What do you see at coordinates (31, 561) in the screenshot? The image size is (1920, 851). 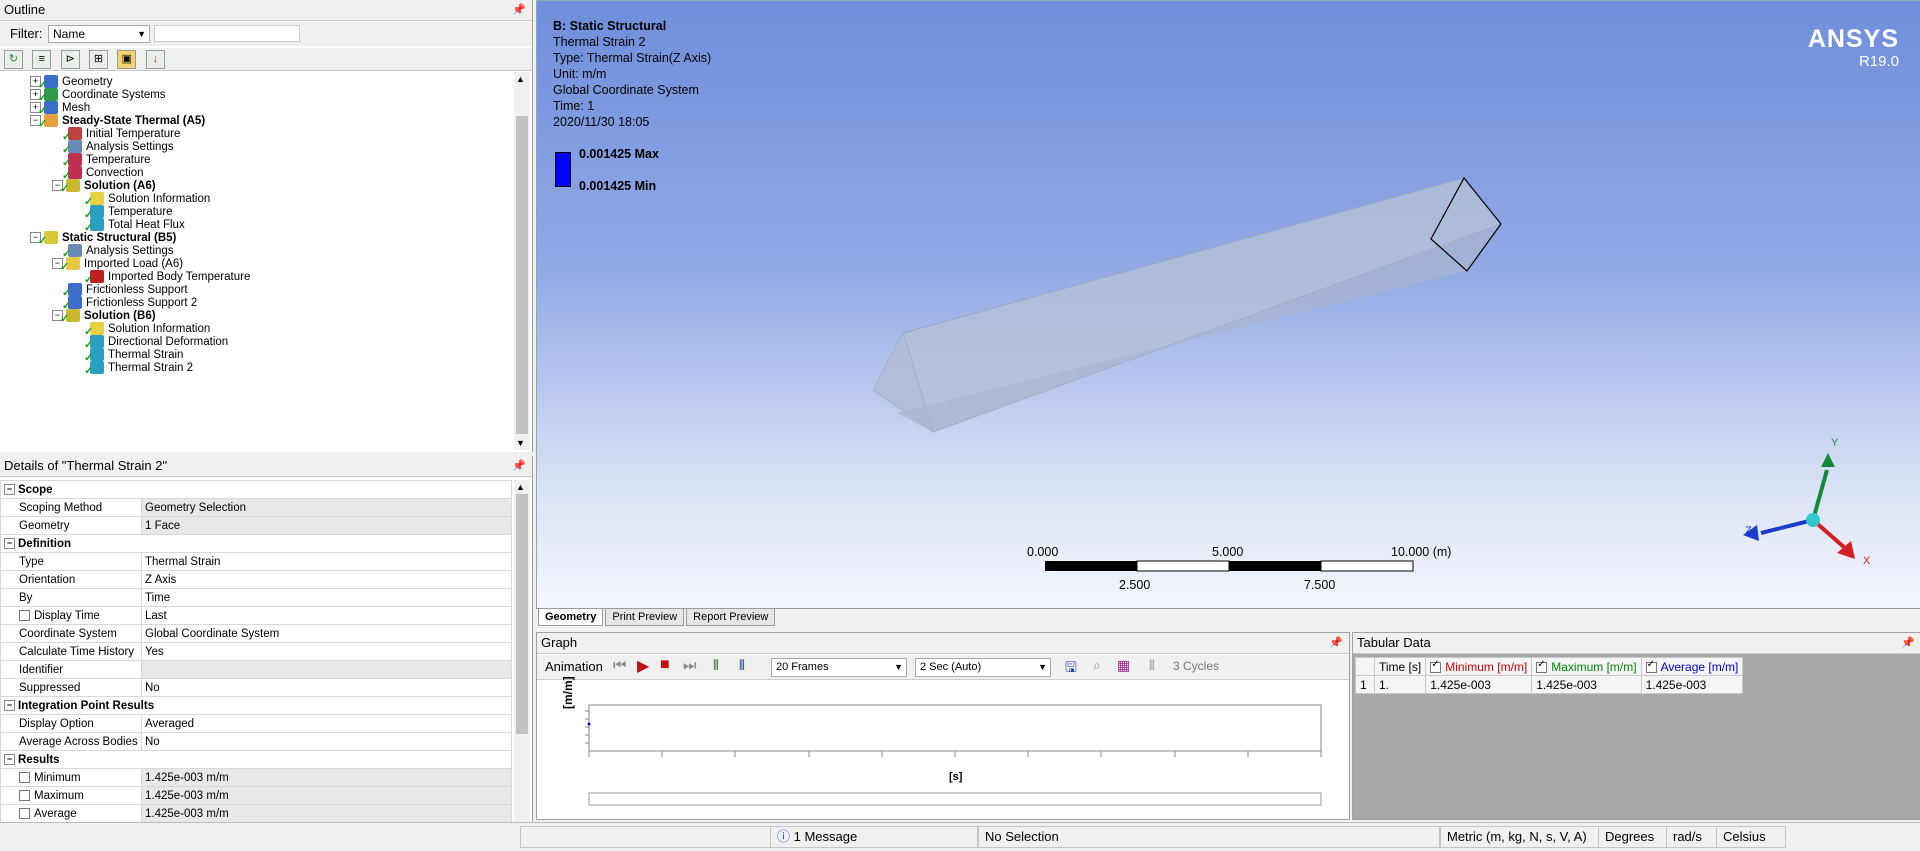 I see `property-label: Type` at bounding box center [31, 561].